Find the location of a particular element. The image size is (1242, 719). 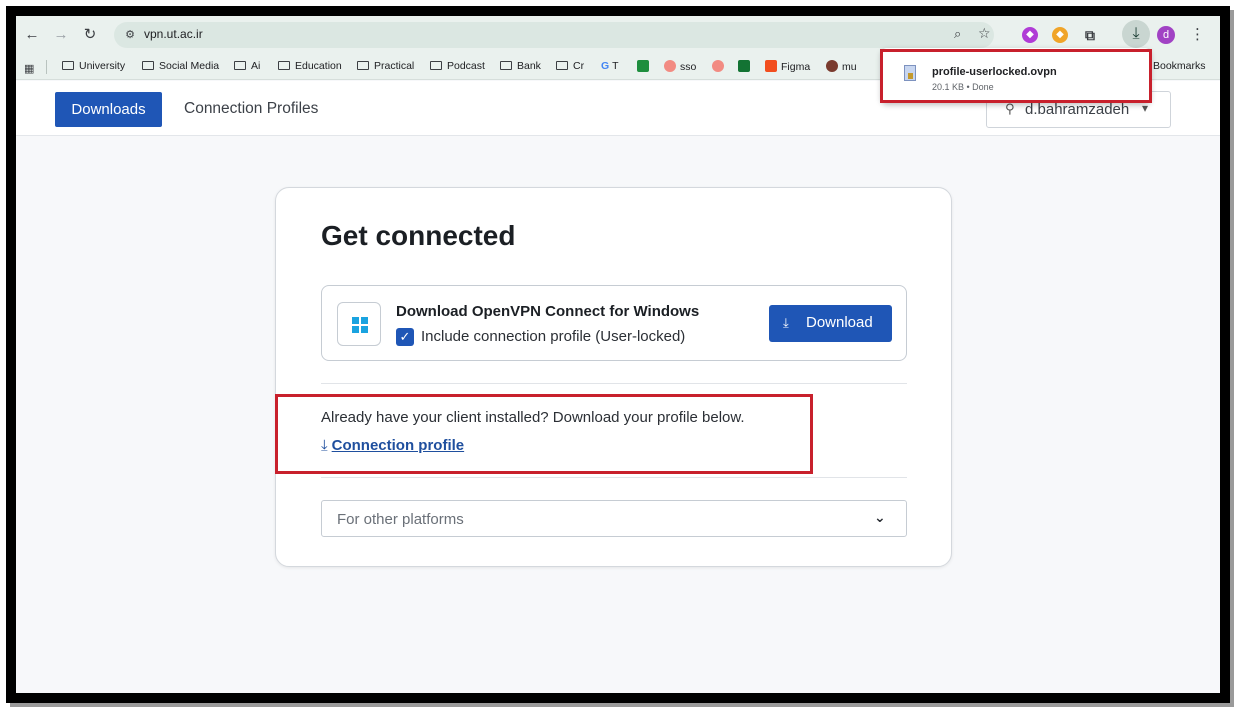

bookmark-folder: University is located at coordinates (93, 66).